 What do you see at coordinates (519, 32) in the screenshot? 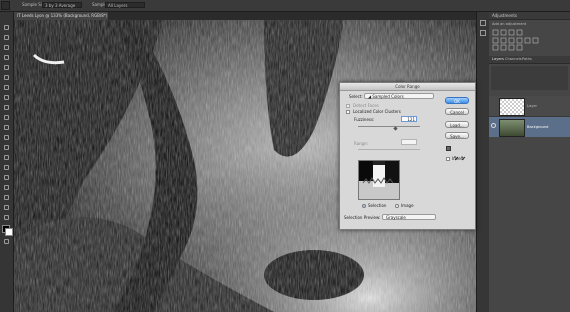
I see `exposure-icon` at bounding box center [519, 32].